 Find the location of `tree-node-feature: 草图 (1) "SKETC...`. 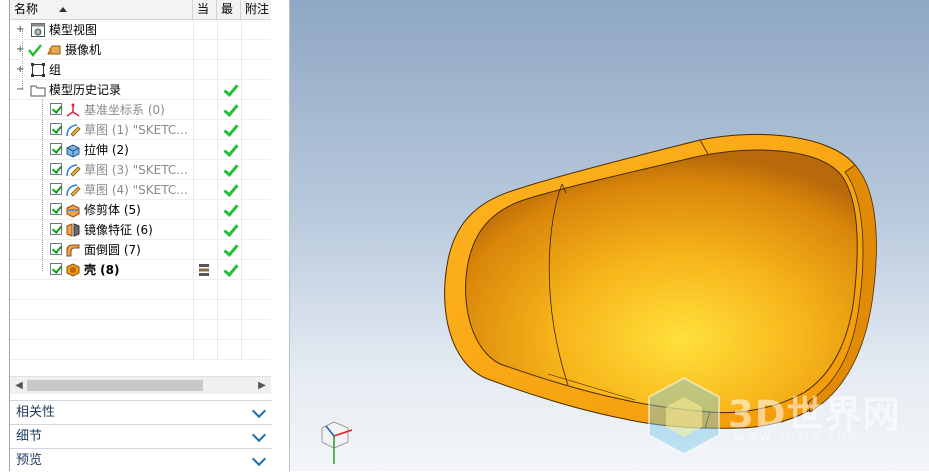

tree-node-feature: 草图 (1) "SKETC... is located at coordinates (140, 130).